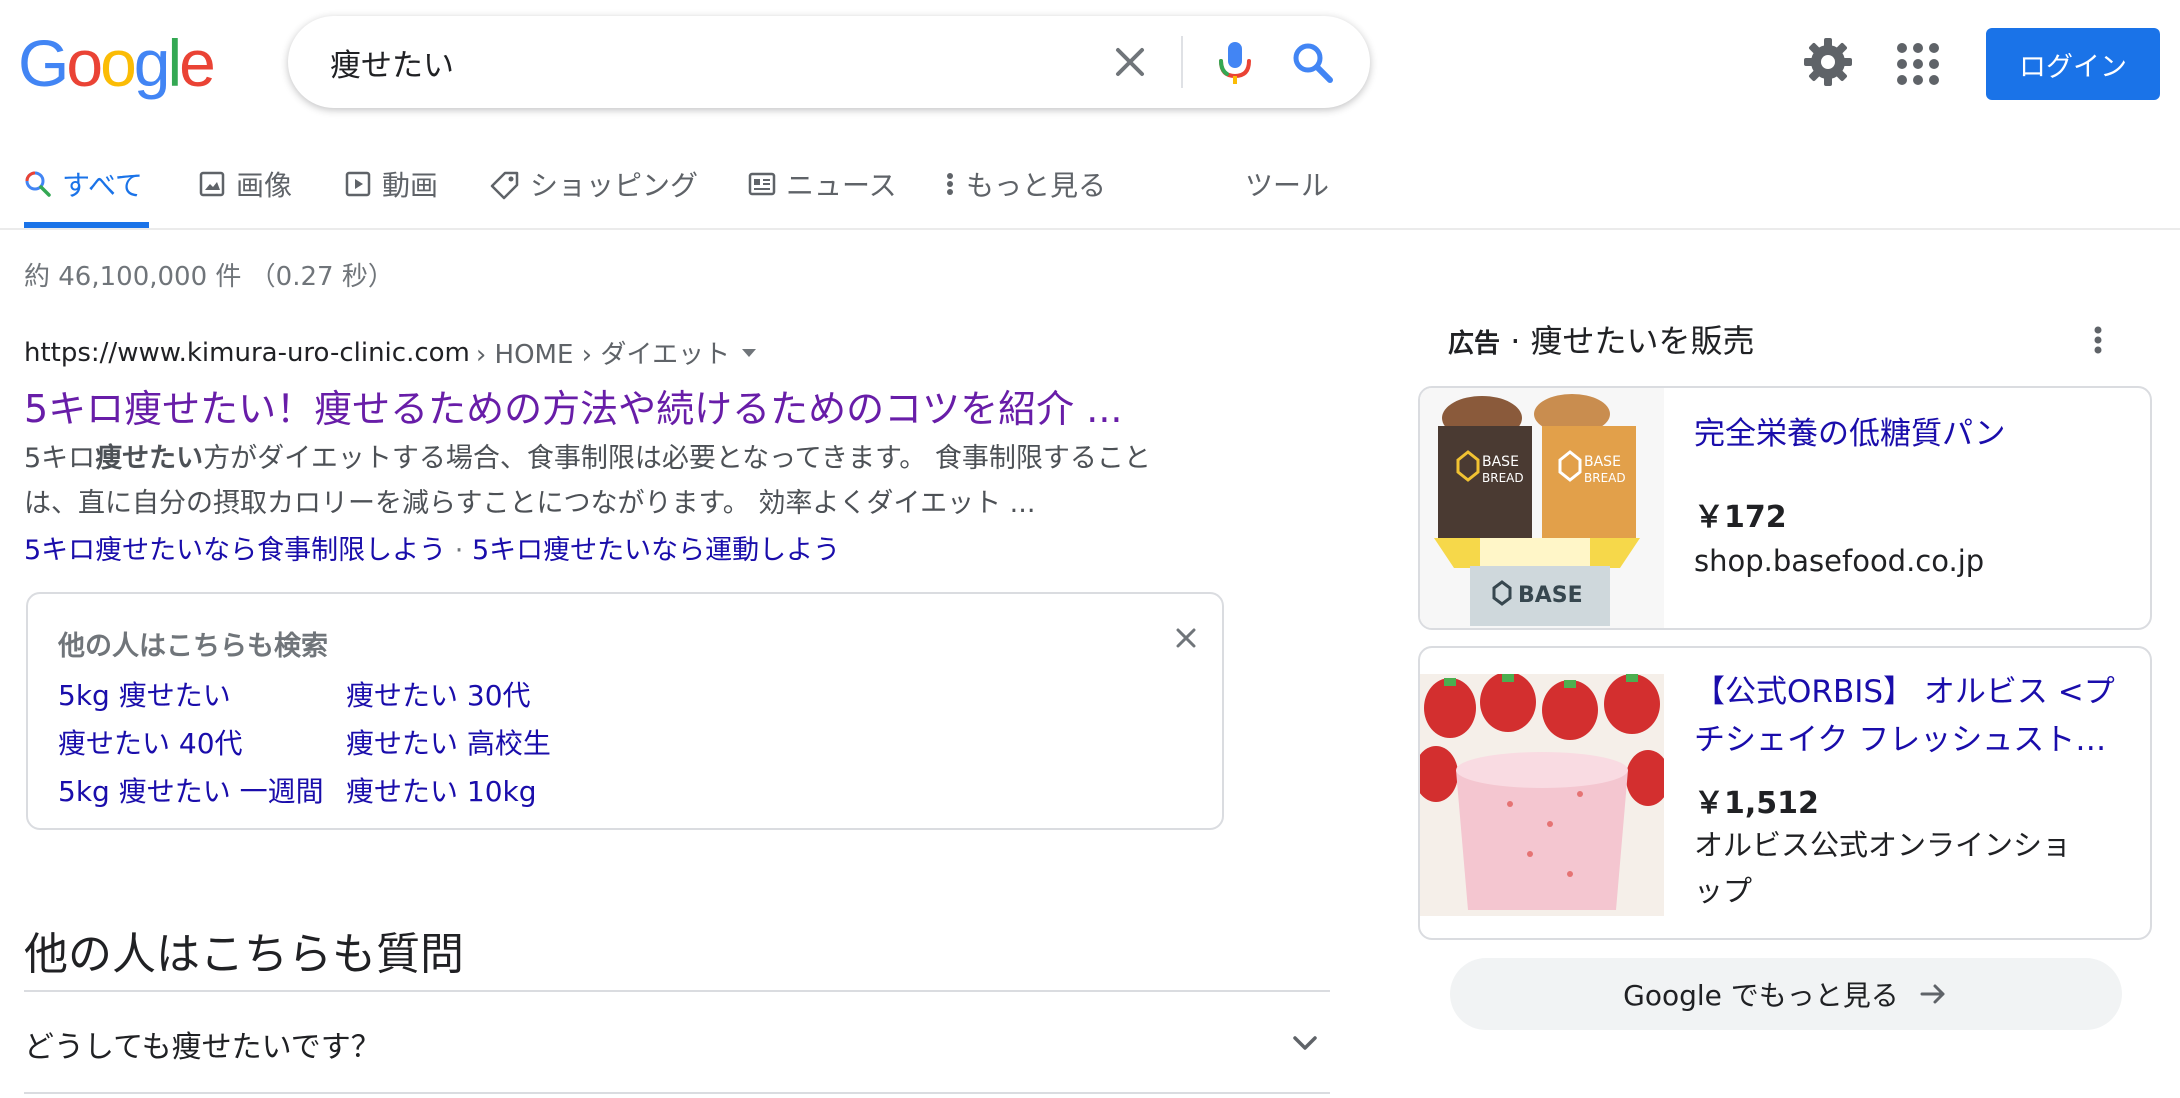 This screenshot has width=2180, height=1098. Describe the element at coordinates (614, 185) in the screenshot. I see `tab-label: ショッピング` at that location.